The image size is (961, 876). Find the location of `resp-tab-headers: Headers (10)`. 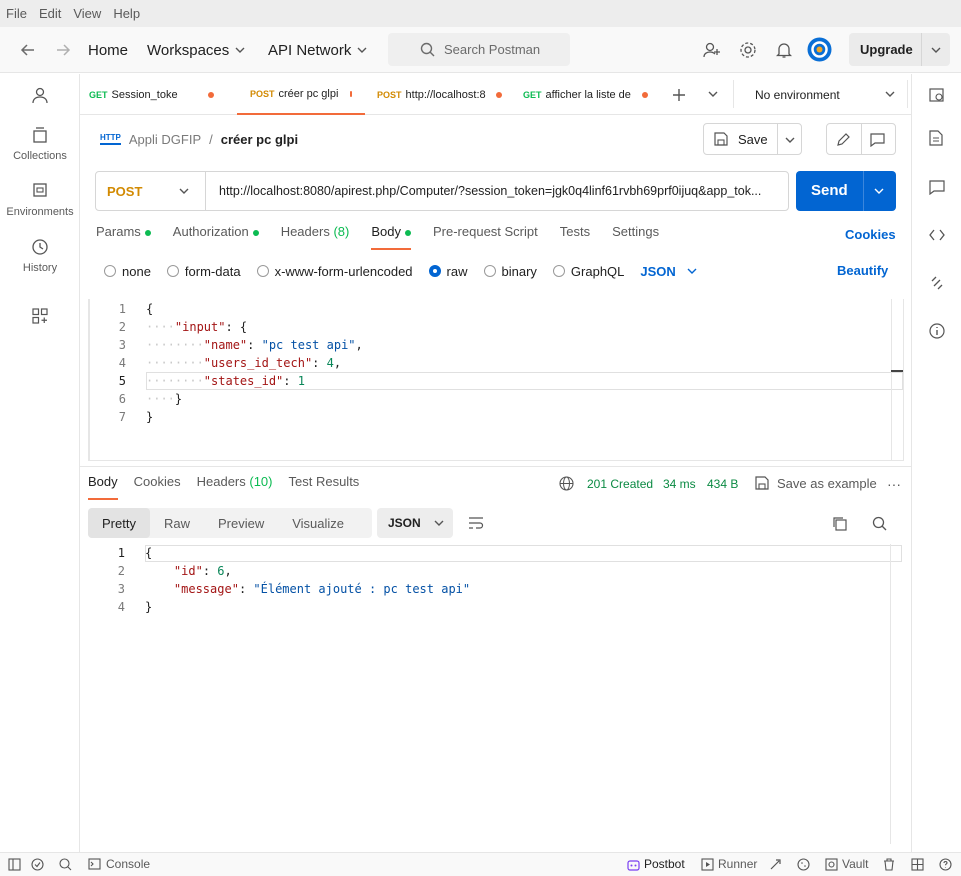

resp-tab-headers: Headers (10) is located at coordinates (235, 487).